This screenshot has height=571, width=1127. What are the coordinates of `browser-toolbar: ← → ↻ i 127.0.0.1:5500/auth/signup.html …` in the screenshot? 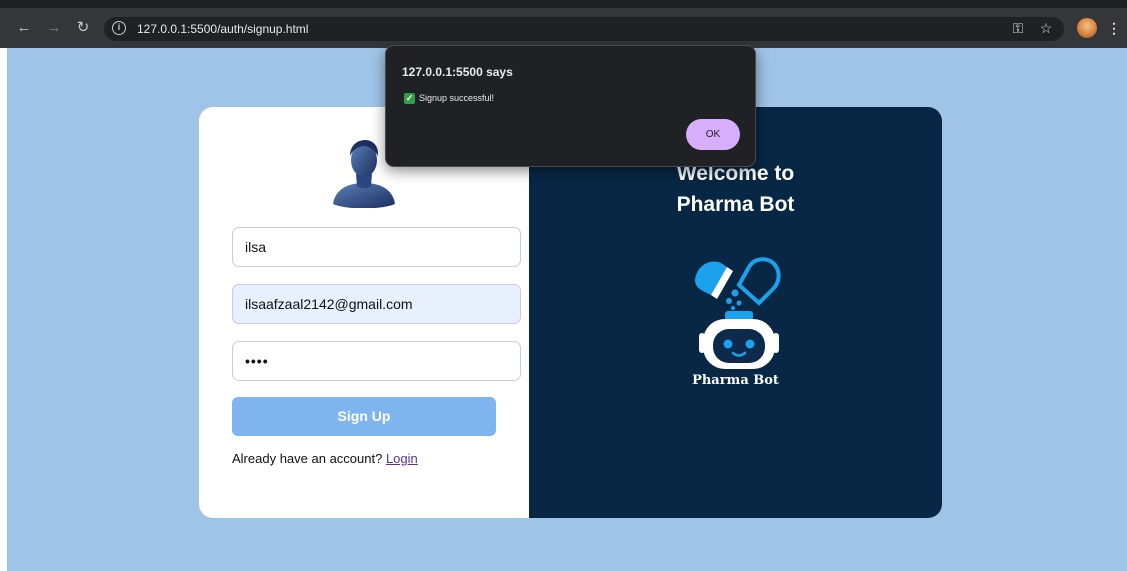 It's located at (563, 24).